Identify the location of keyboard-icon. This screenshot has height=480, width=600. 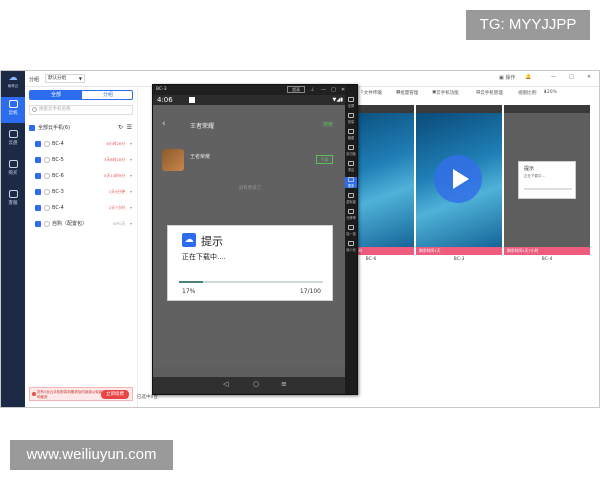
(351, 195).